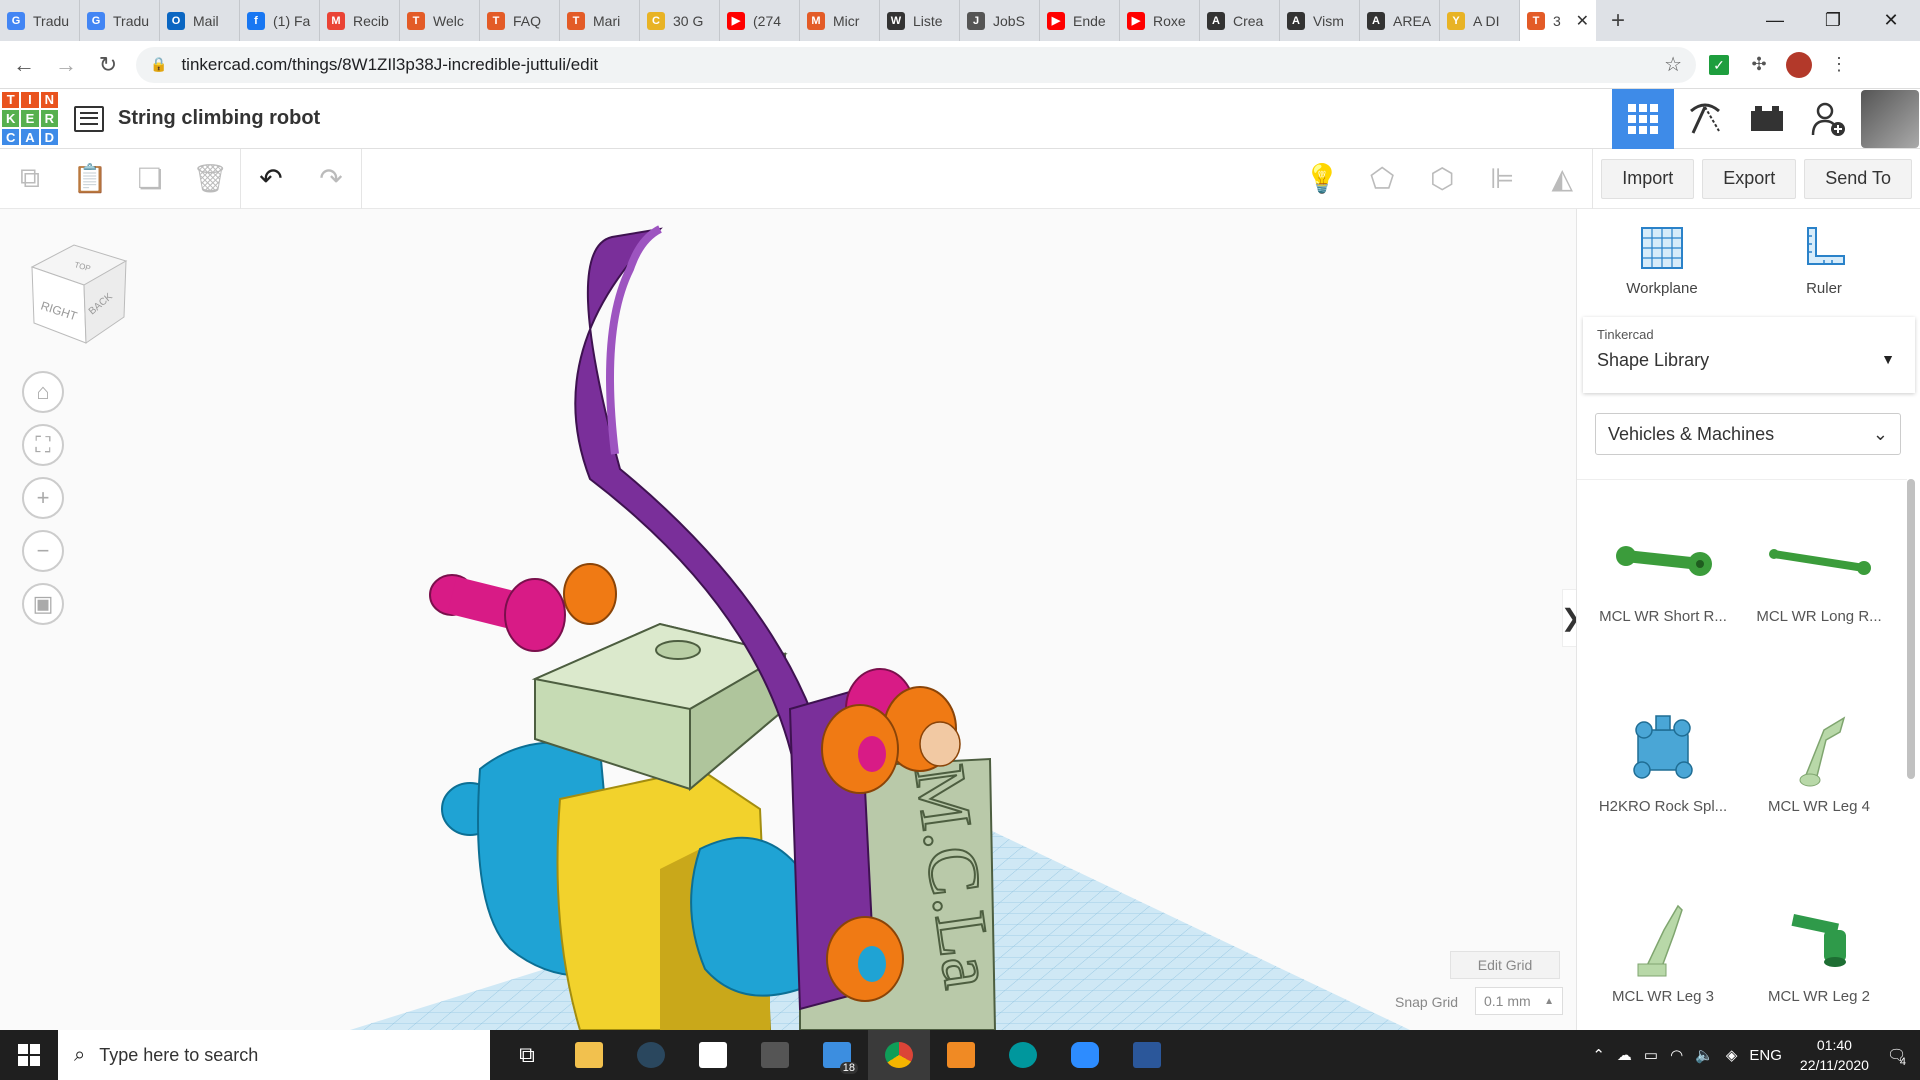 This screenshot has width=1920, height=1080. I want to click on notes-lightbulb-icon: 💡, so click(1322, 179).